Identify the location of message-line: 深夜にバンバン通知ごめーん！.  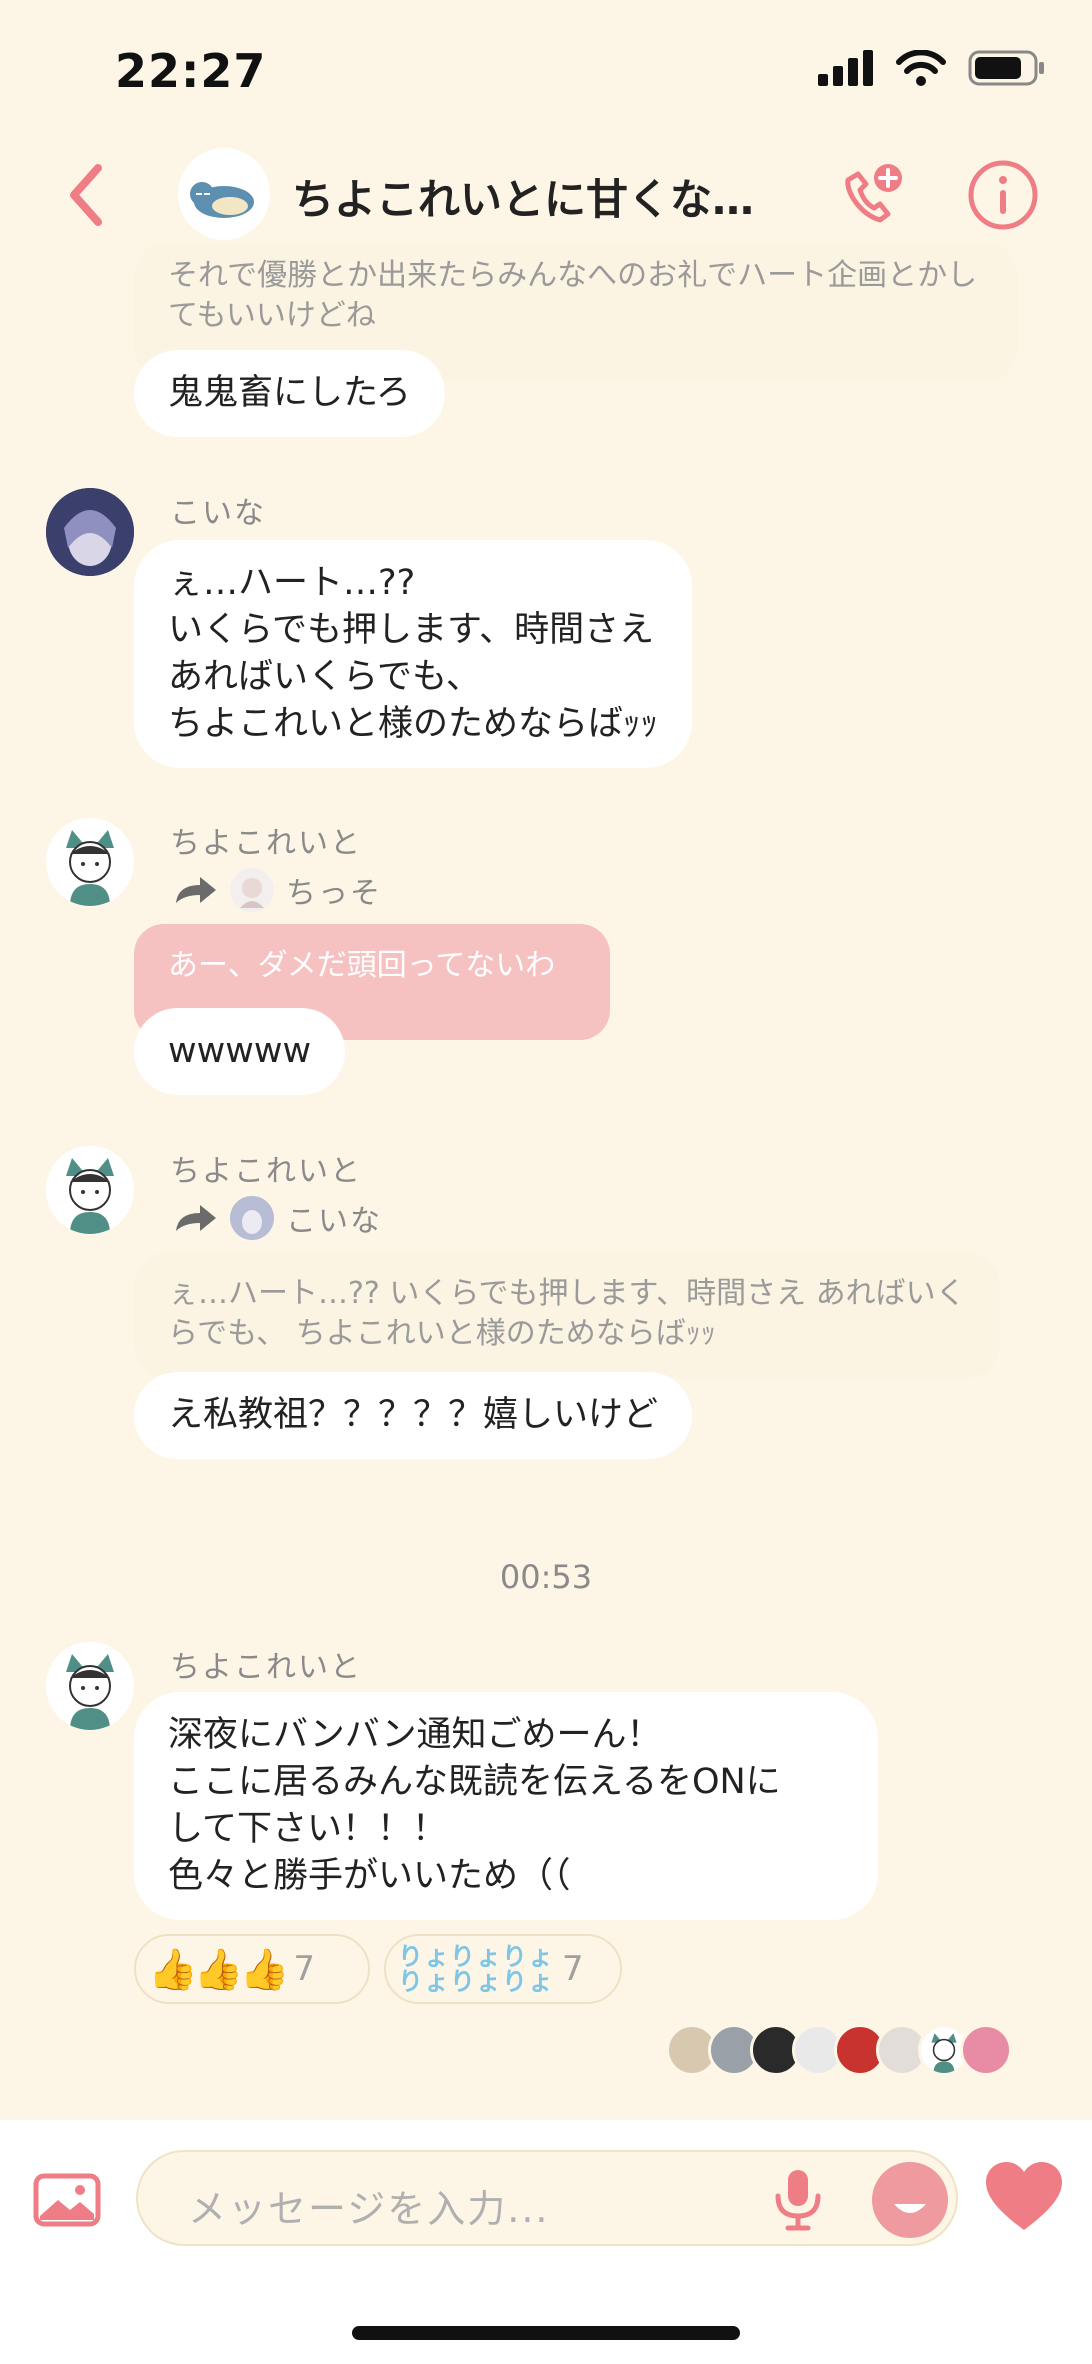
(415, 1735).